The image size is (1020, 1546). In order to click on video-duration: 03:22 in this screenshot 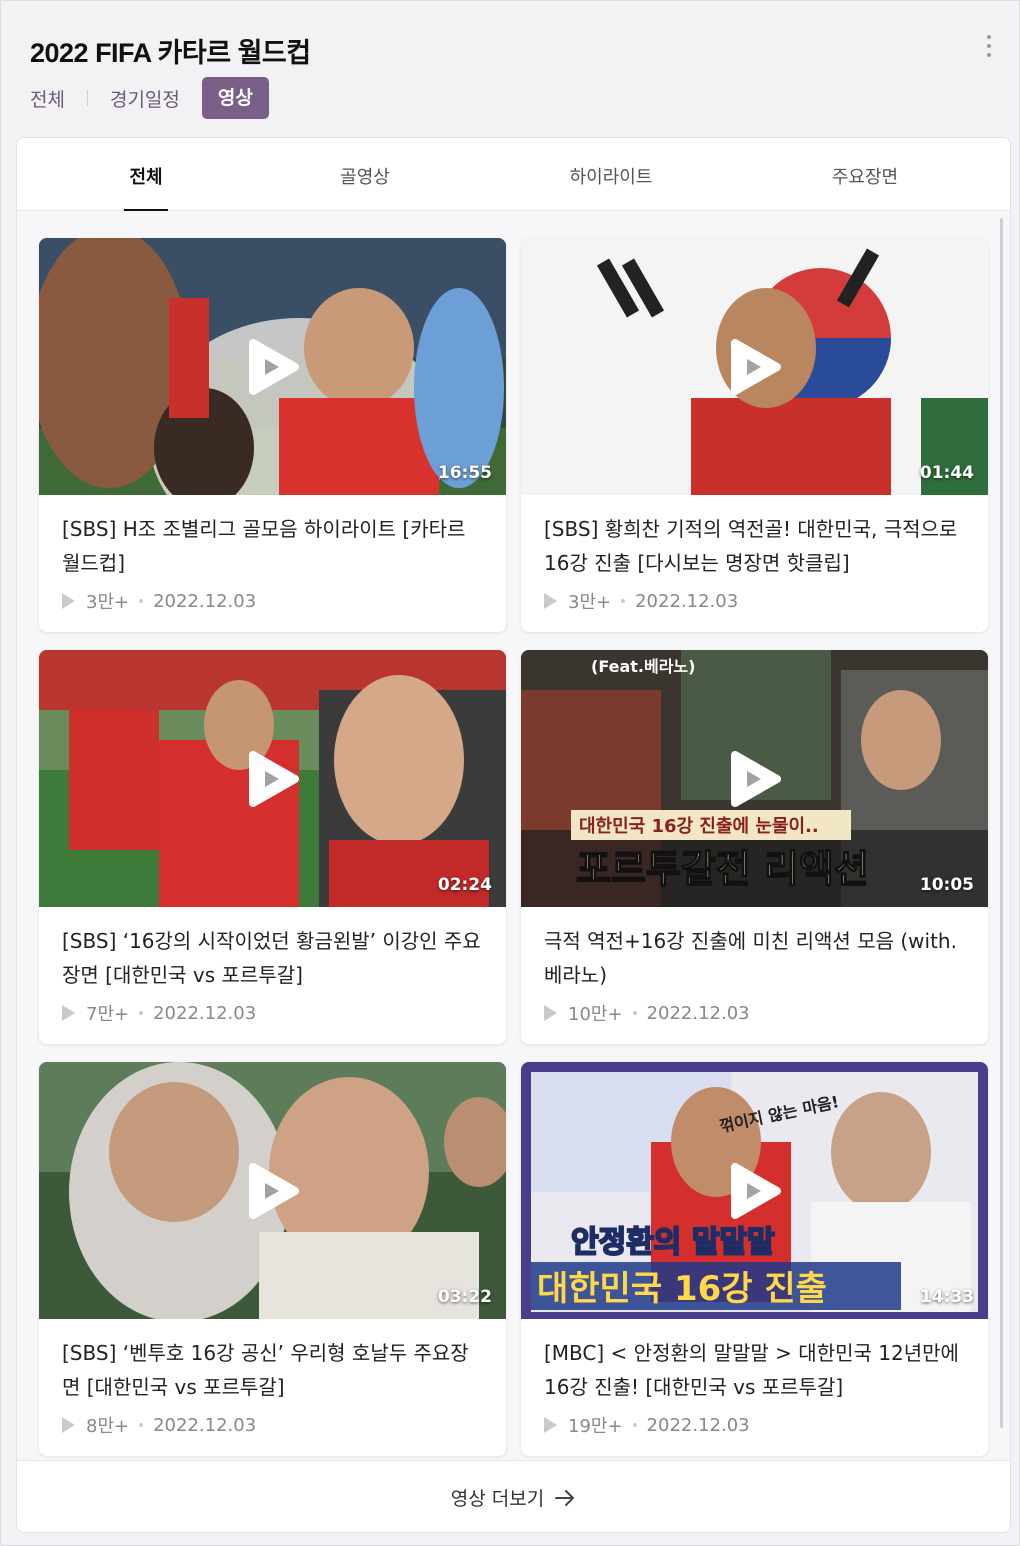, I will do `click(464, 1297)`.